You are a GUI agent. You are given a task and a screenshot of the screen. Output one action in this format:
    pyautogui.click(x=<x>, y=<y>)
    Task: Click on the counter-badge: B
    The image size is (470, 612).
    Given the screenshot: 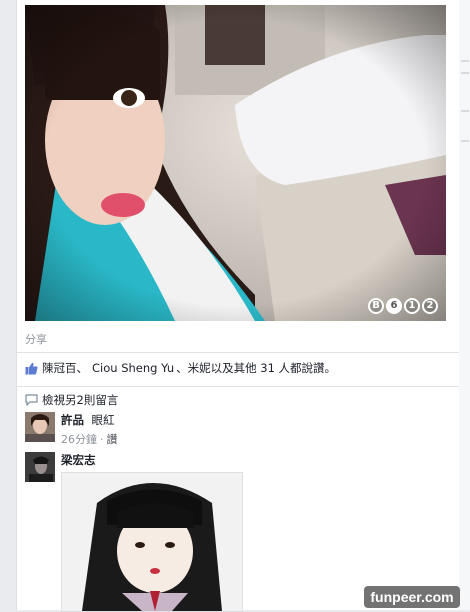 What is the action you would take?
    pyautogui.click(x=376, y=306)
    